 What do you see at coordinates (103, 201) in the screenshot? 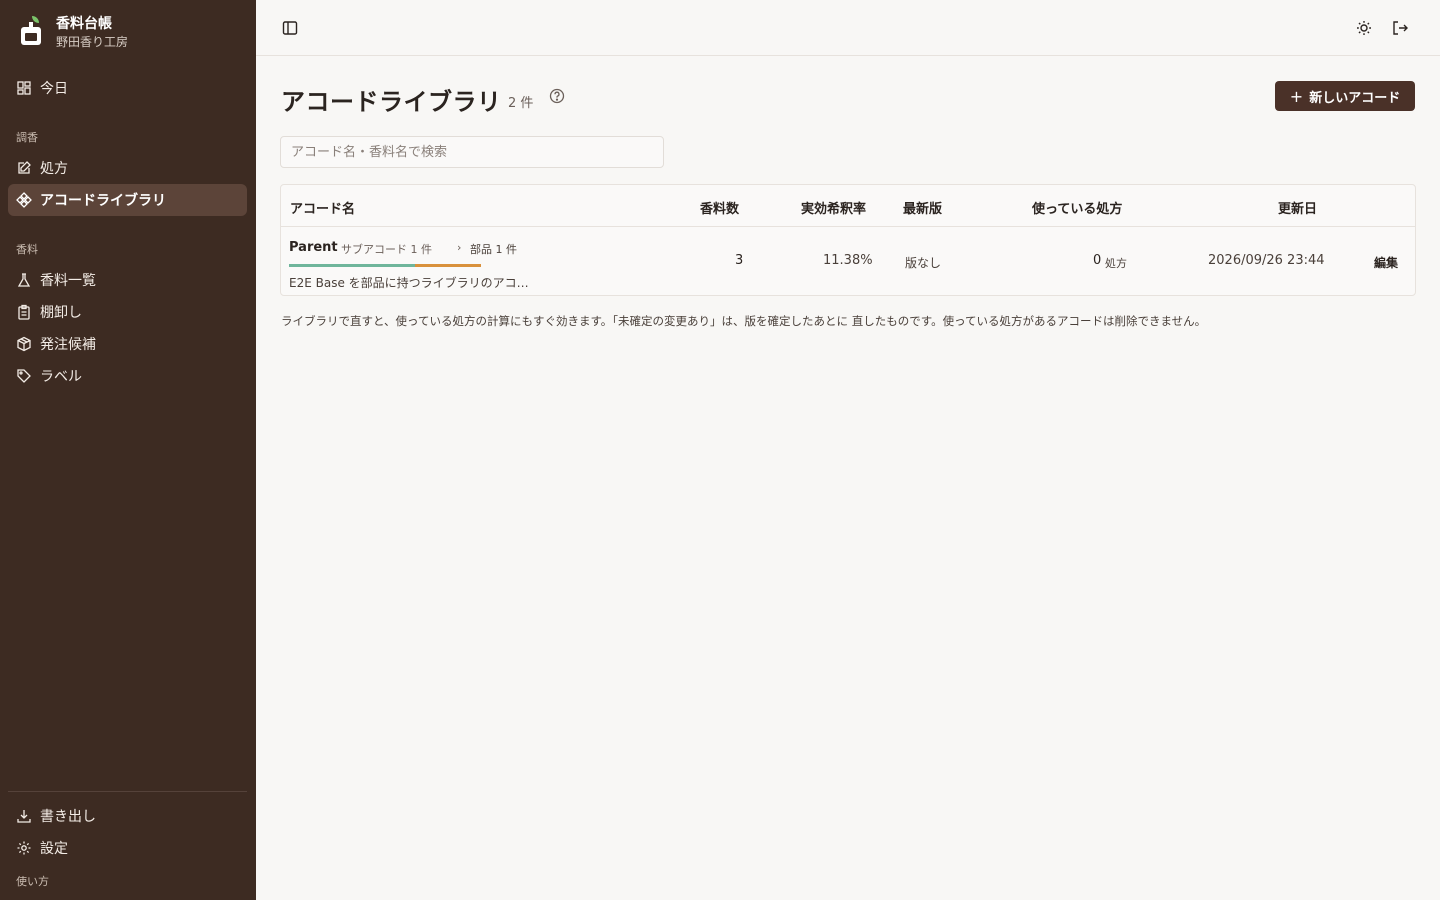
I see `sidebar-item-label: アコードライブラリ` at bounding box center [103, 201].